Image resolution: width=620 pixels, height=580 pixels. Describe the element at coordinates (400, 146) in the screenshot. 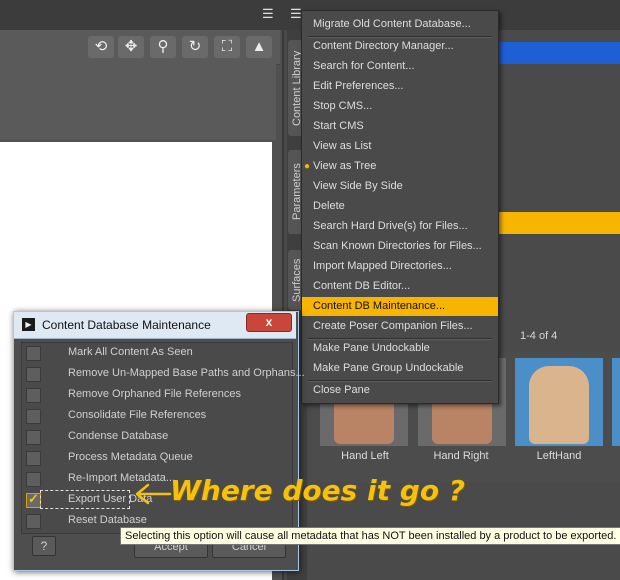

I see `menu-item-view-as-list: View as List` at that location.